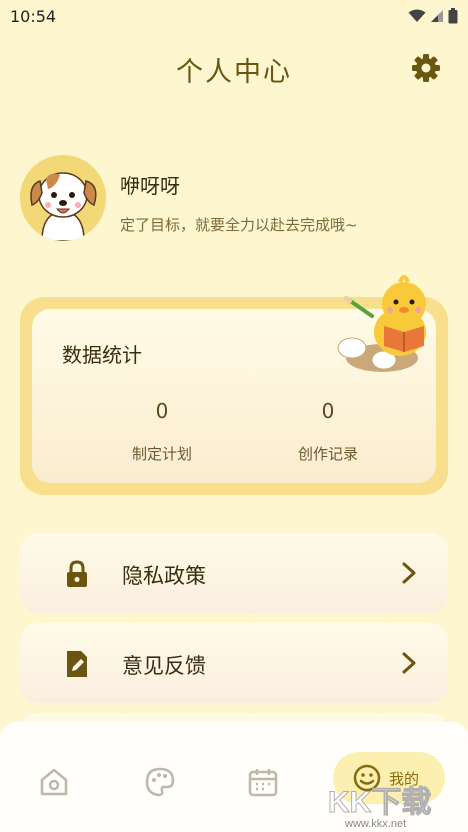 The width and height of the screenshot is (468, 832). What do you see at coordinates (437, 16) in the screenshot?
I see `signal-icon` at bounding box center [437, 16].